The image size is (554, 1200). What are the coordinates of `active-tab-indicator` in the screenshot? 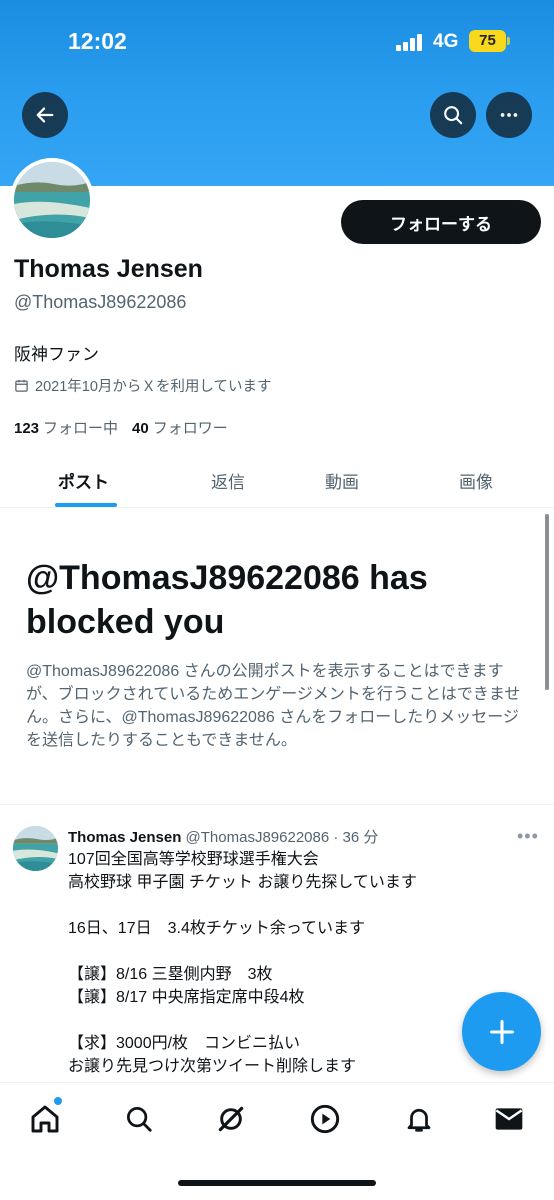 It's located at (86, 505).